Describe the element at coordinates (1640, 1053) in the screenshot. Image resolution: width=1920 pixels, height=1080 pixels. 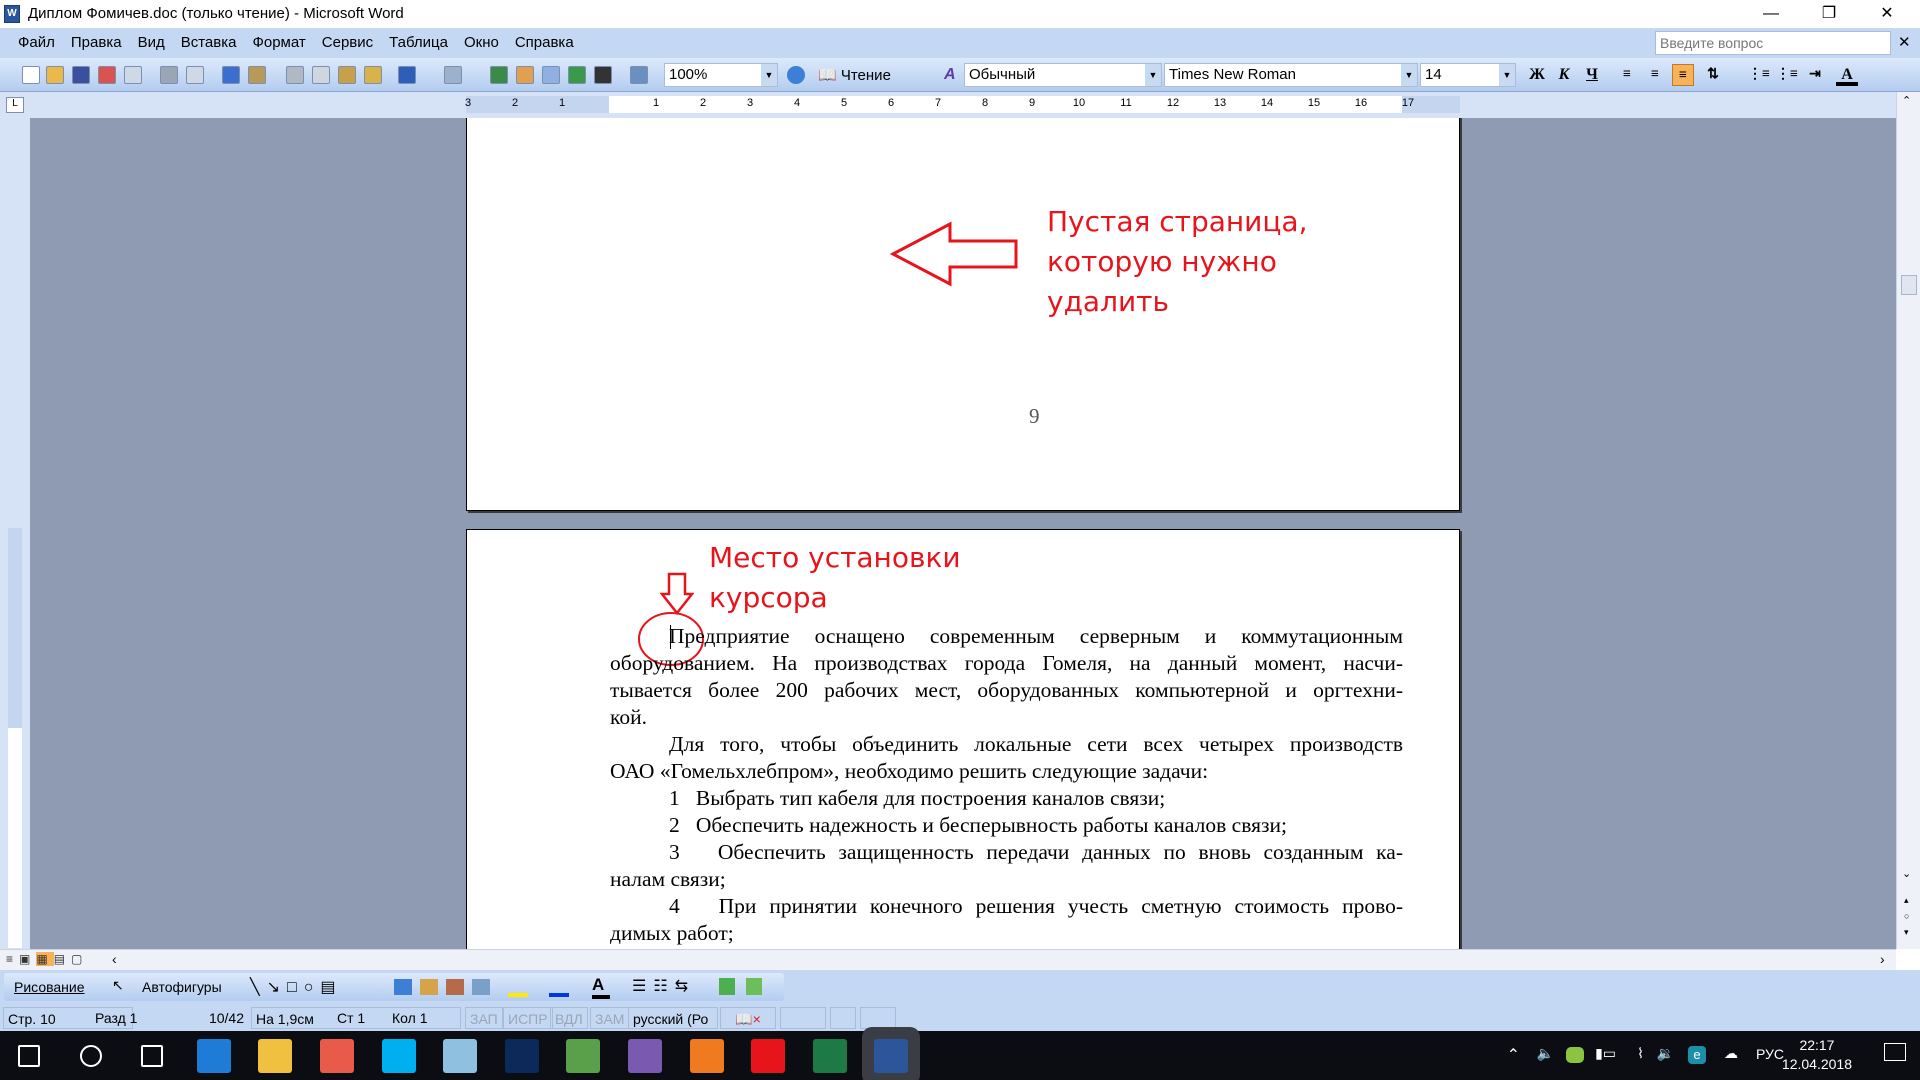
I see `wifi-icon: ⌇` at that location.